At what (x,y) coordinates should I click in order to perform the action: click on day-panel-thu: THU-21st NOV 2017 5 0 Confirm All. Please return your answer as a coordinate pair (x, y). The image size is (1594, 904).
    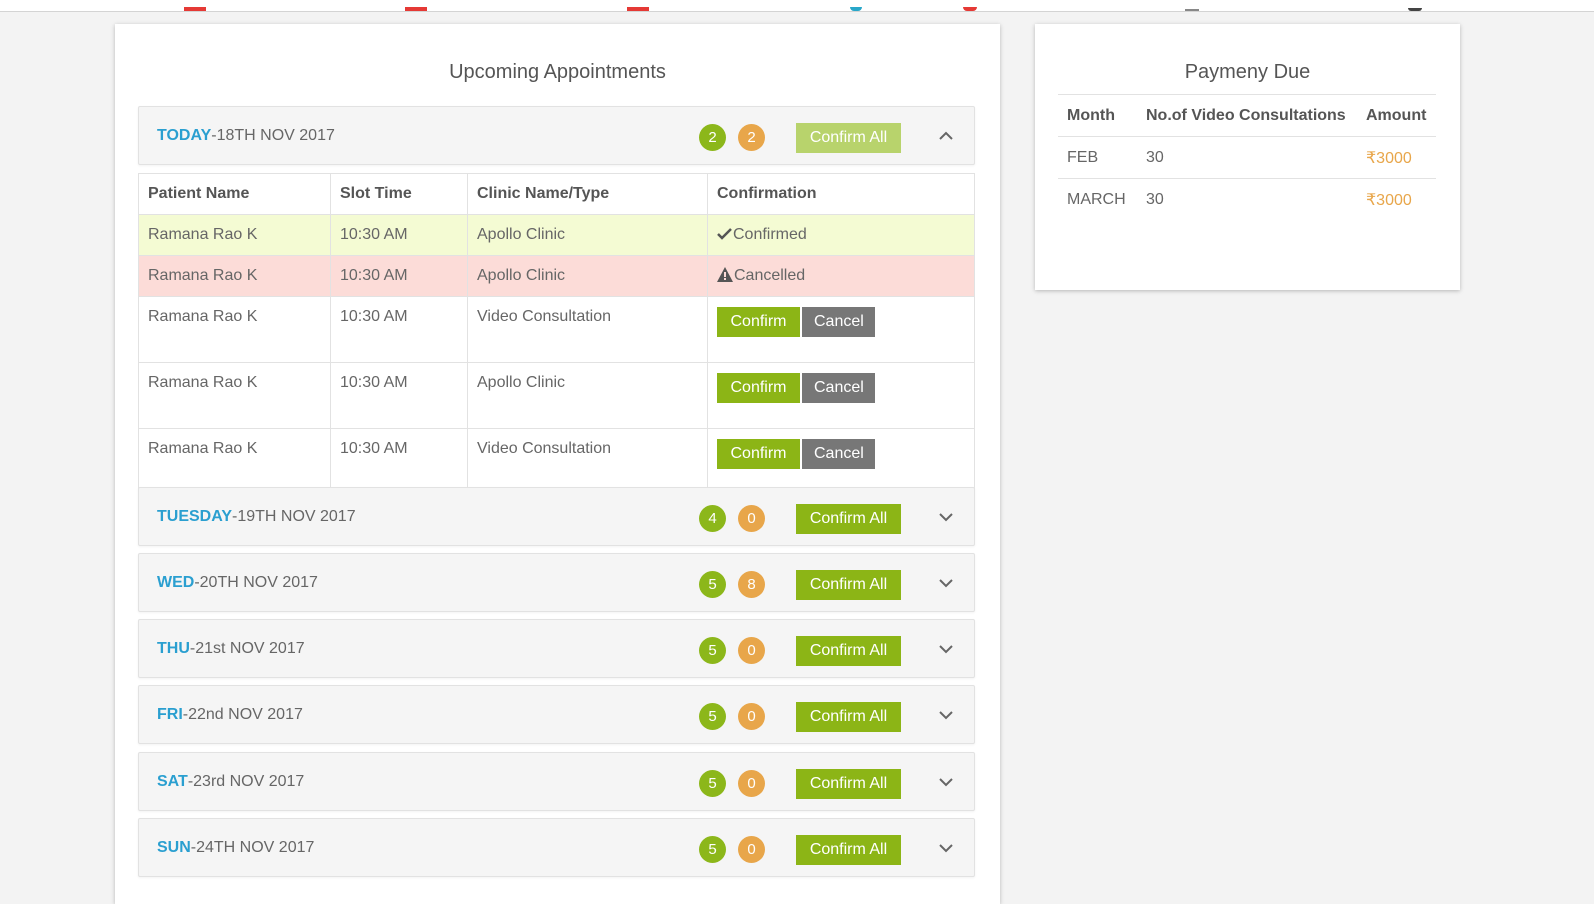
    Looking at the image, I should click on (556, 648).